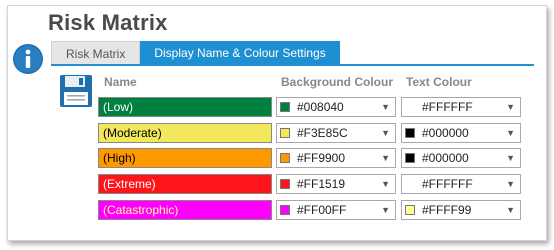  What do you see at coordinates (185, 133) in the screenshot?
I see `name-input: (Moderate)` at bounding box center [185, 133].